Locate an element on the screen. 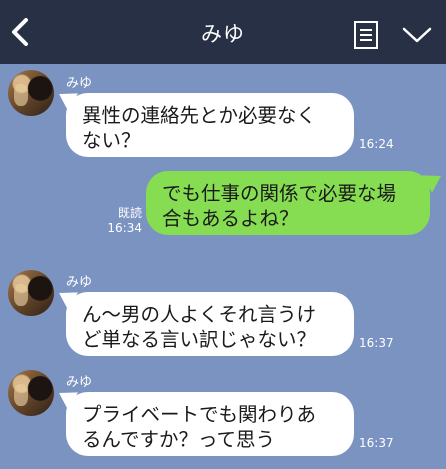 The width and height of the screenshot is (446, 469). message-bubble: ん〜男の人よくそれ言うけ ど単なる言い訳じゃない？ is located at coordinates (210, 324).